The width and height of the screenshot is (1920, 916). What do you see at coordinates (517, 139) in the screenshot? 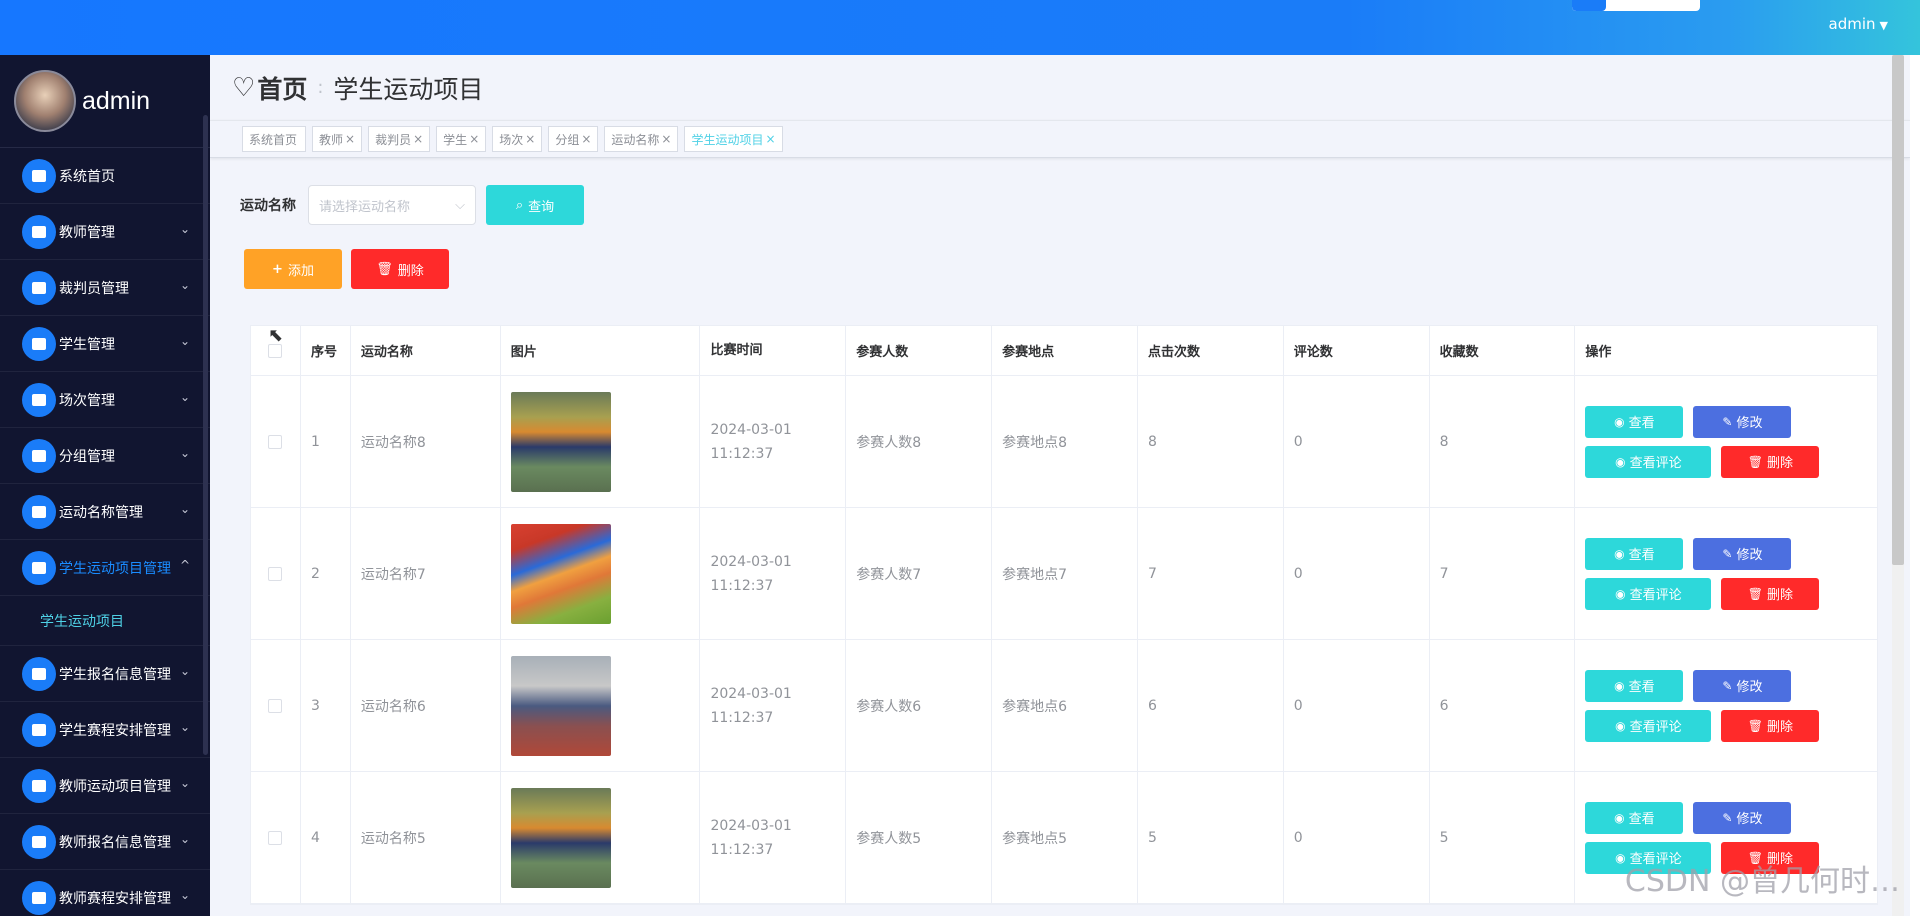
I see `tab-tag: 场次 ×` at bounding box center [517, 139].